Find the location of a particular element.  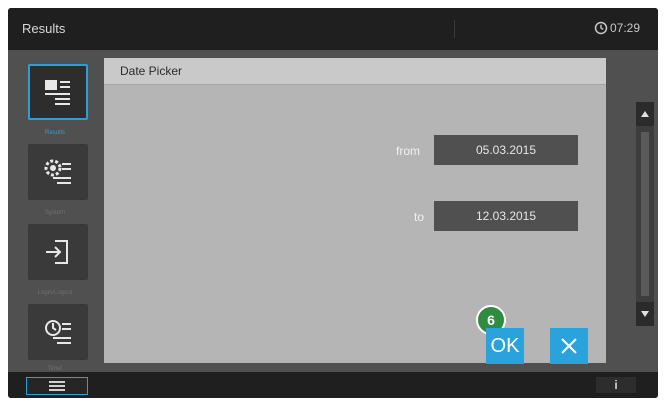

sidebar-item-system is located at coordinates (58, 172).